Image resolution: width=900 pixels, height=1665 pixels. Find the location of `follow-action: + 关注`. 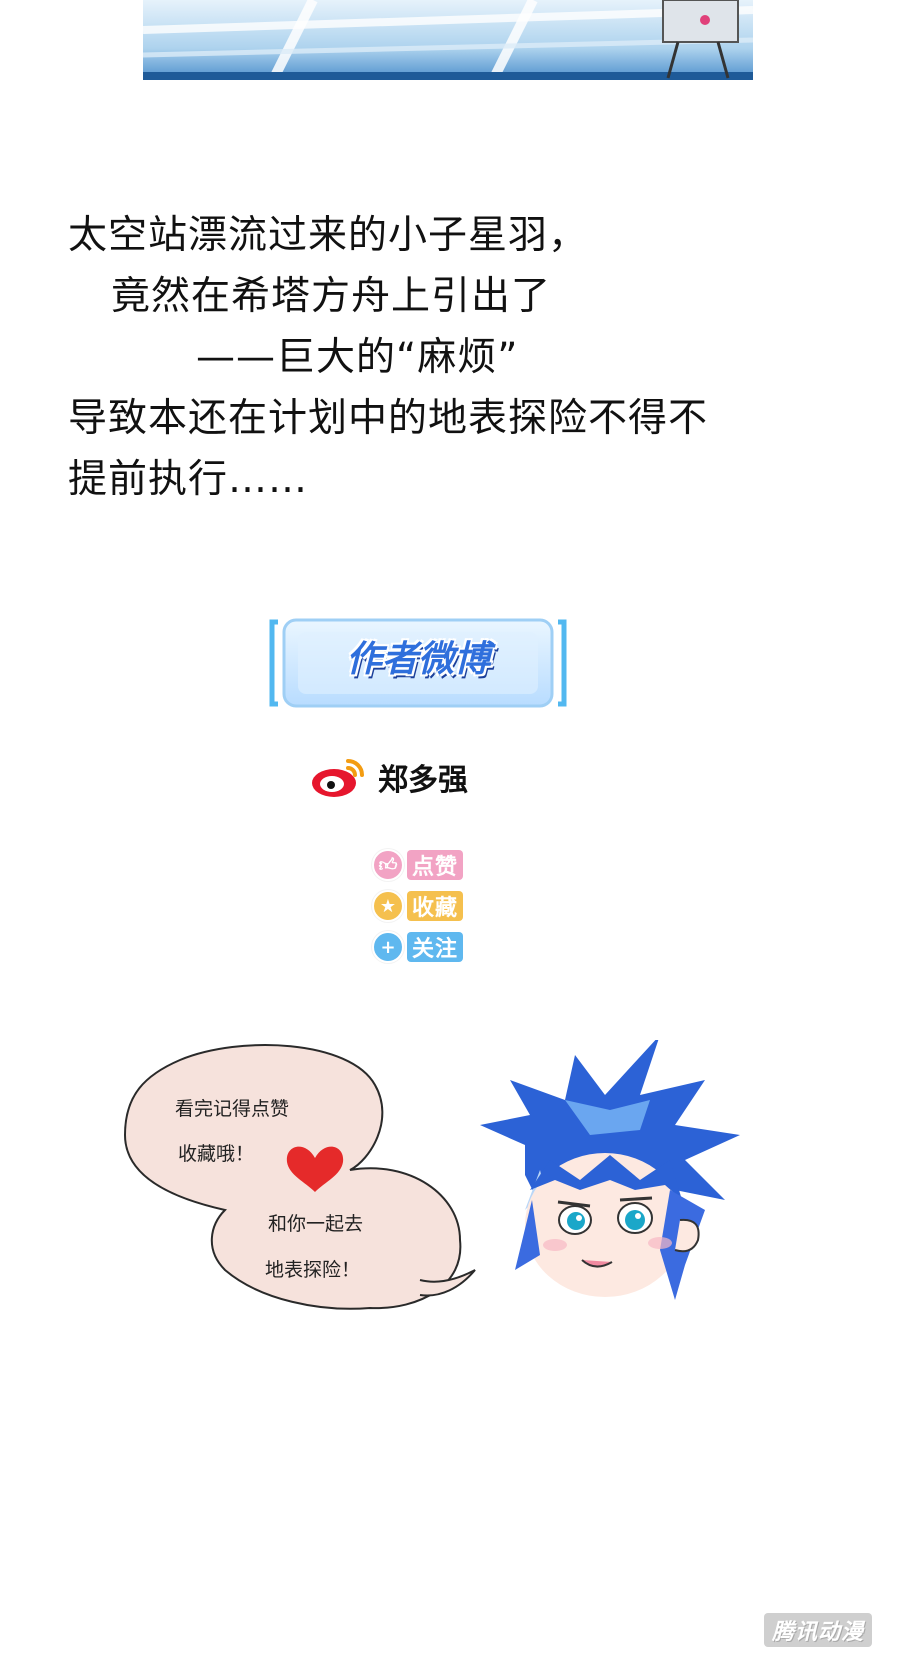

follow-action: + 关注 is located at coordinates (427, 947).